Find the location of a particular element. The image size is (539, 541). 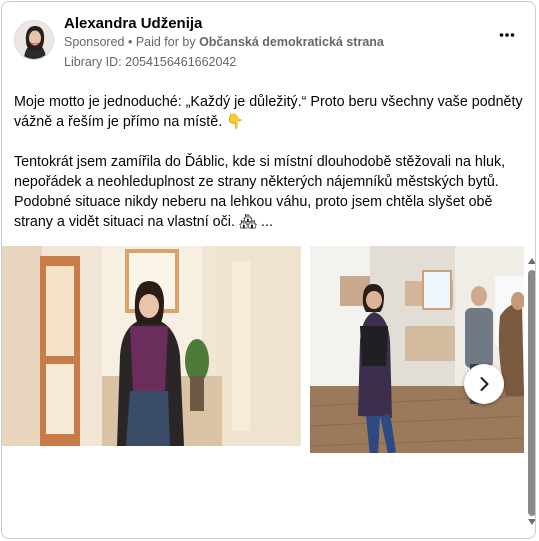

paid-for-by-name: Občanská demokratická strana is located at coordinates (291, 42).